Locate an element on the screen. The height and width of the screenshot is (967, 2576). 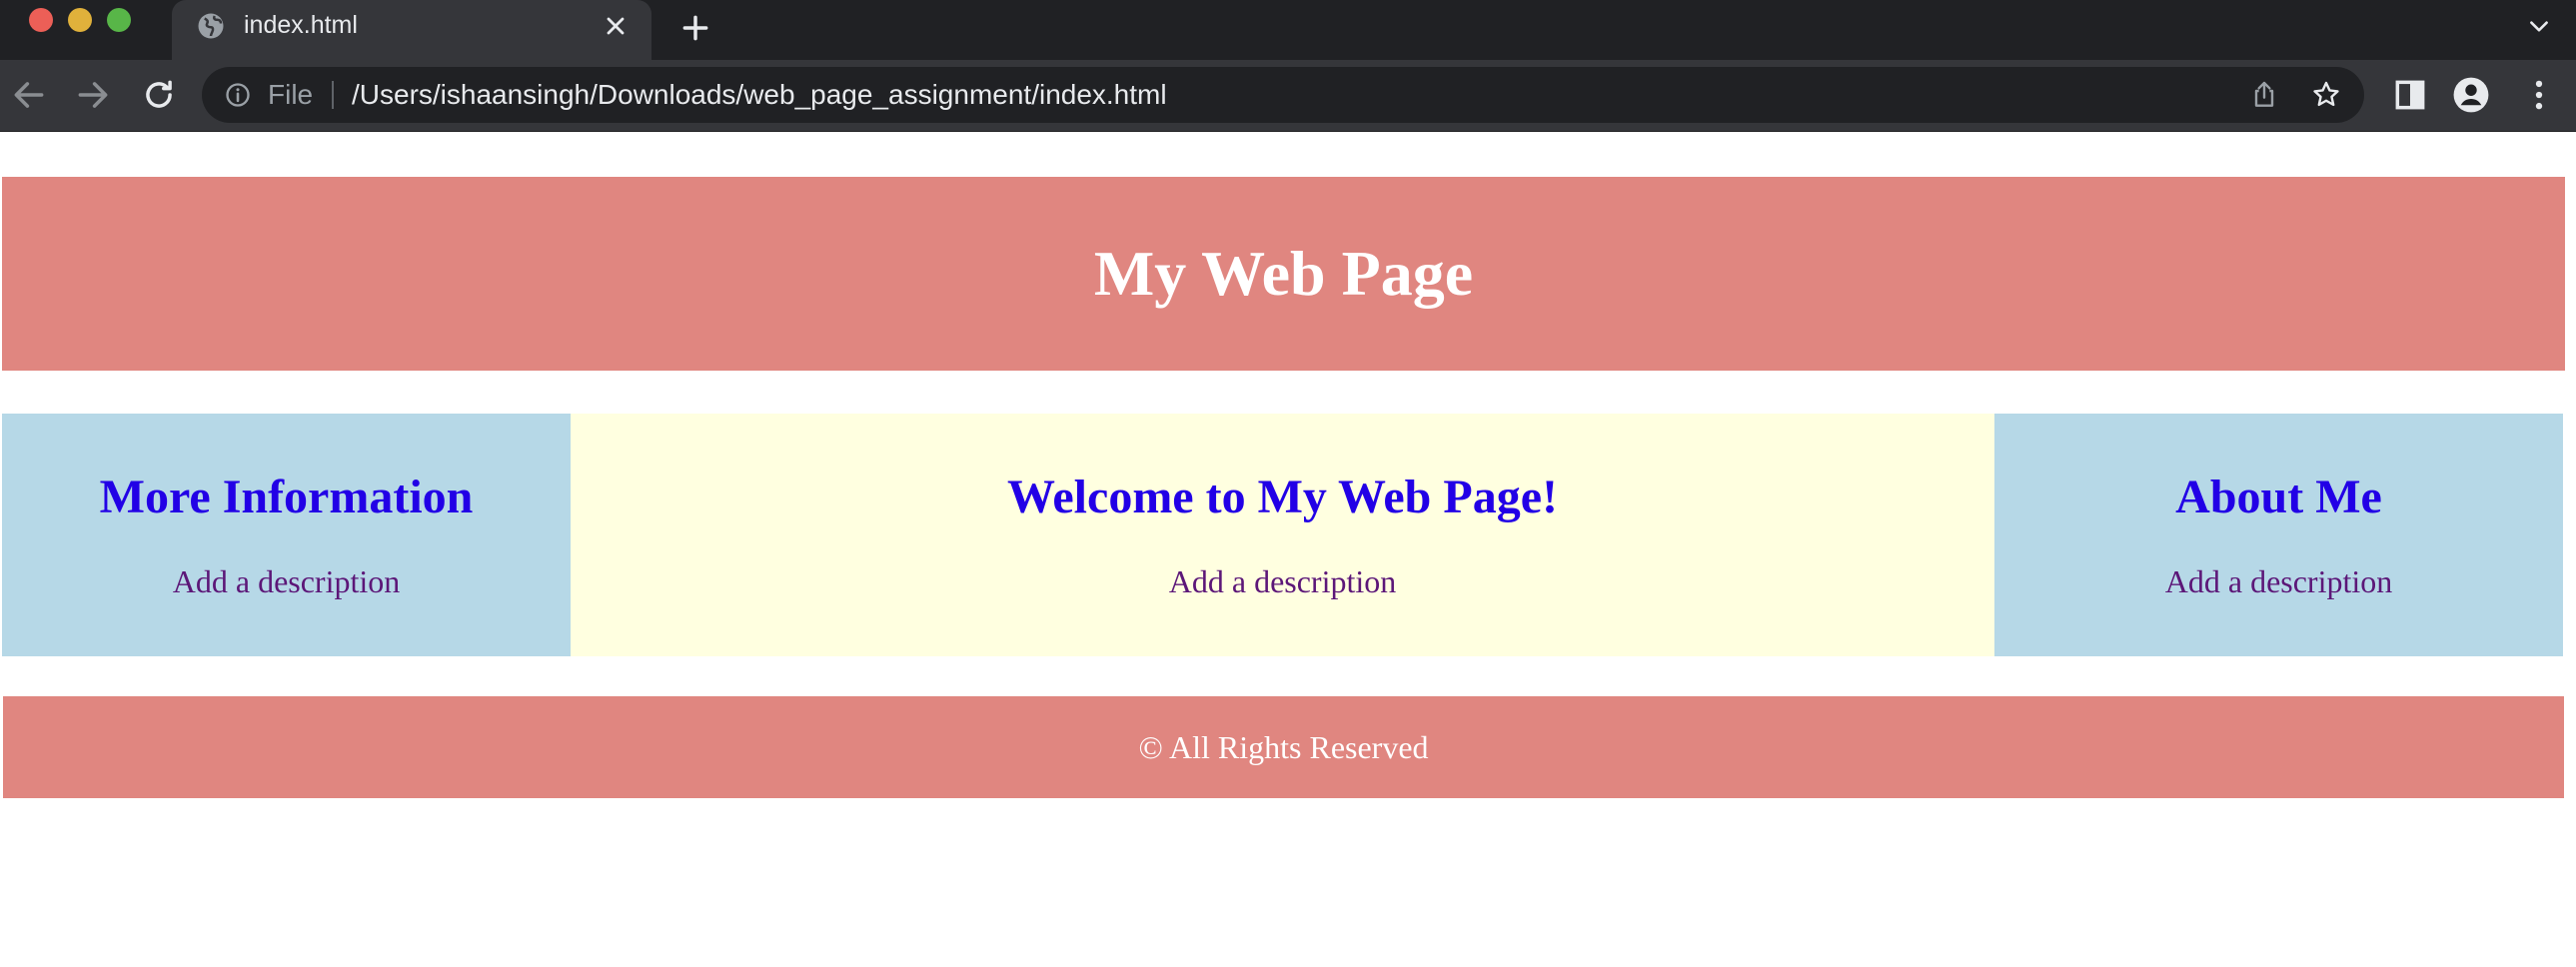
footer-text: © All Rights Reserved is located at coordinates (1283, 746).